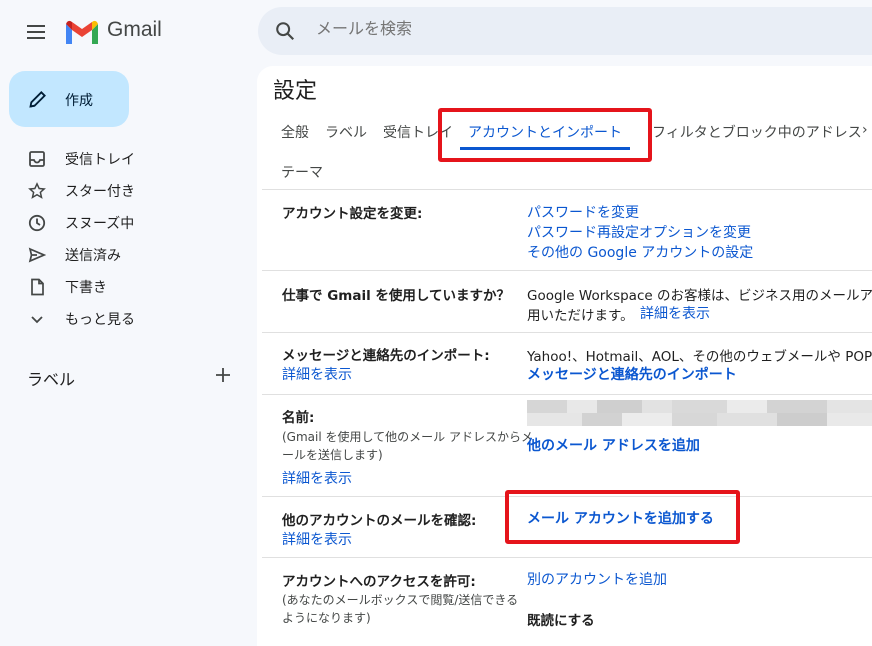 The image size is (872, 646). Describe the element at coordinates (37, 223) in the screenshot. I see `clock-icon` at that location.